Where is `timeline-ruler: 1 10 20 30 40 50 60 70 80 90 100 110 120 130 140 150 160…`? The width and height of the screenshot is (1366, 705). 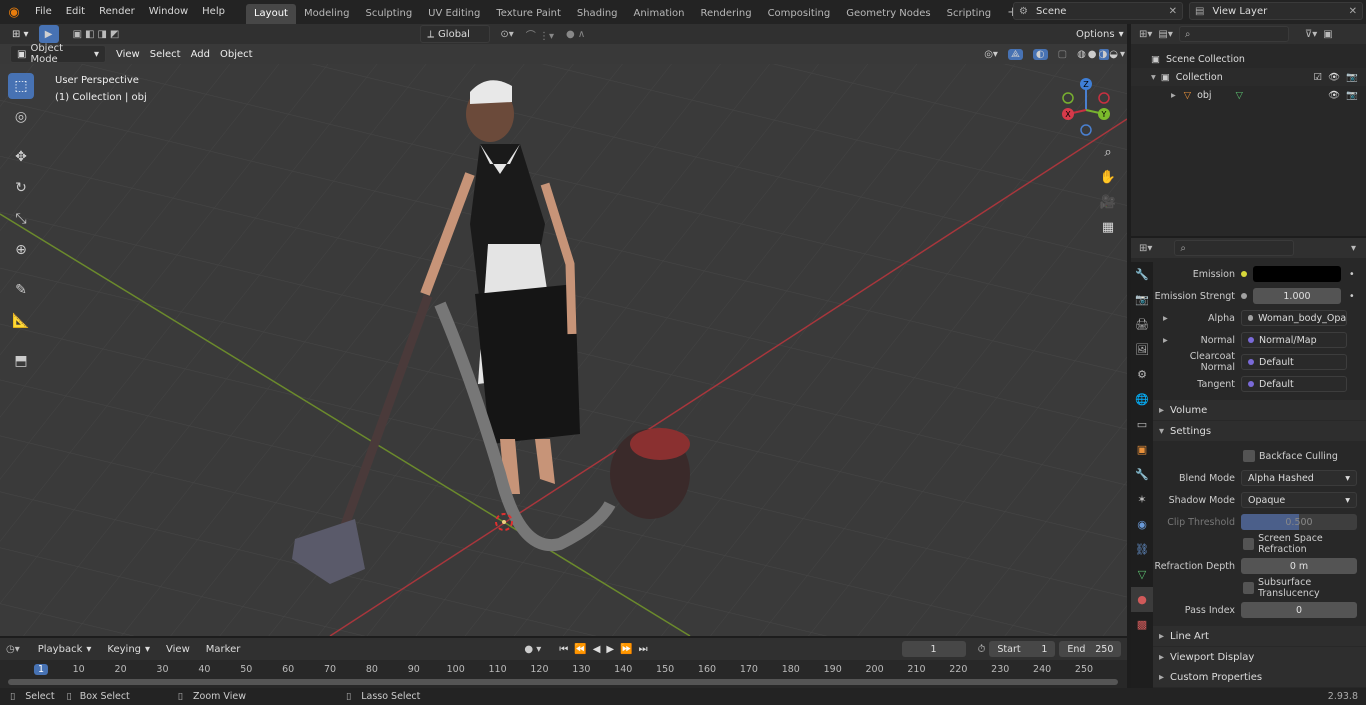 timeline-ruler: 1 10 20 30 40 50 60 70 80 90 100 110 120 130 140 150 160… is located at coordinates (563, 671).